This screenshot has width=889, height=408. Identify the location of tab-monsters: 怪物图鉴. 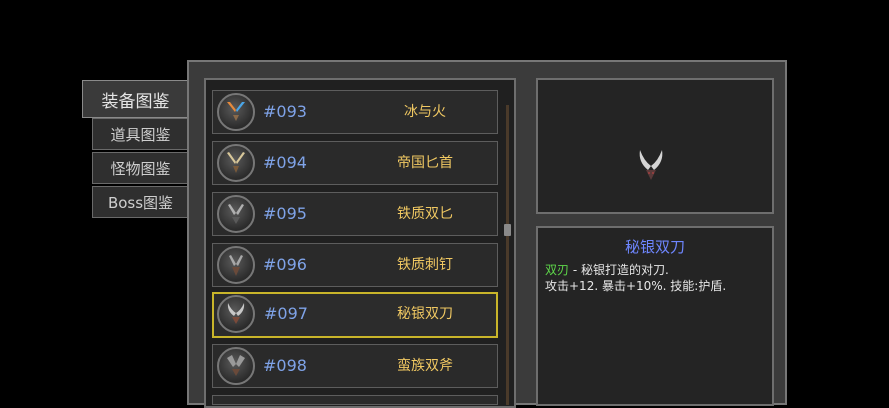
(140, 168).